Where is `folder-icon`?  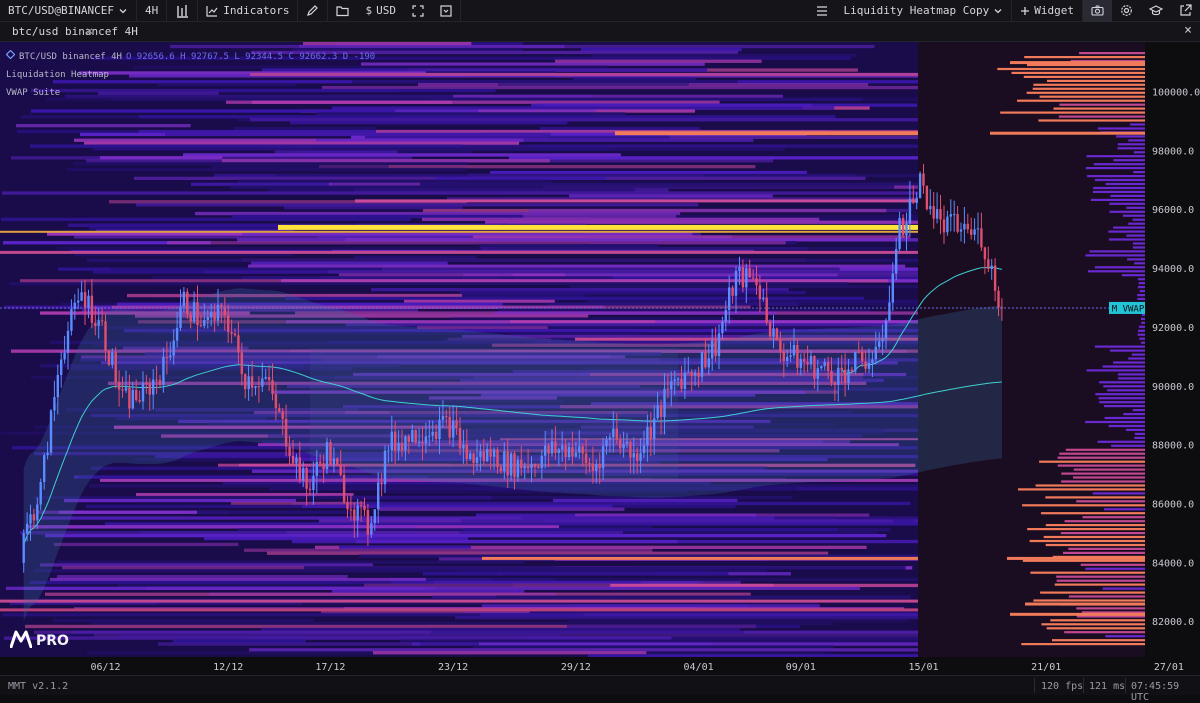
folder-icon is located at coordinates (343, 11).